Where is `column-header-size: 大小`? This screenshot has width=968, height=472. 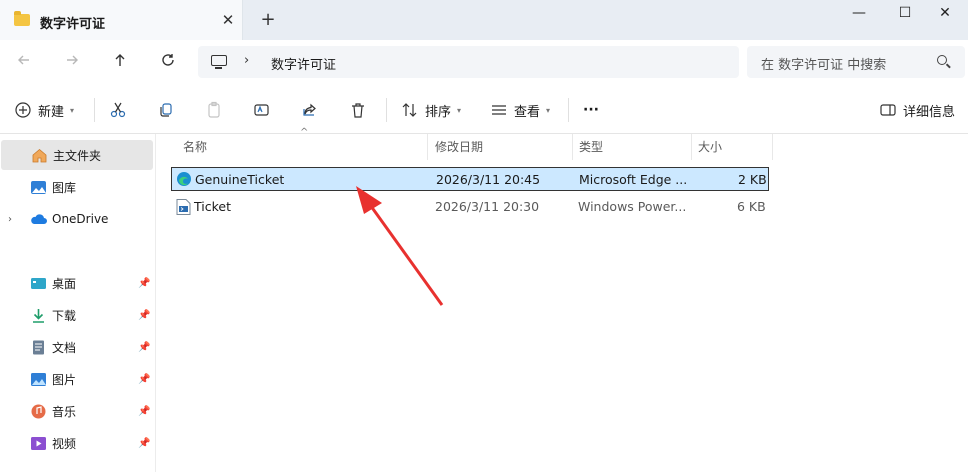
column-header-size: 大小 is located at coordinates (732, 147).